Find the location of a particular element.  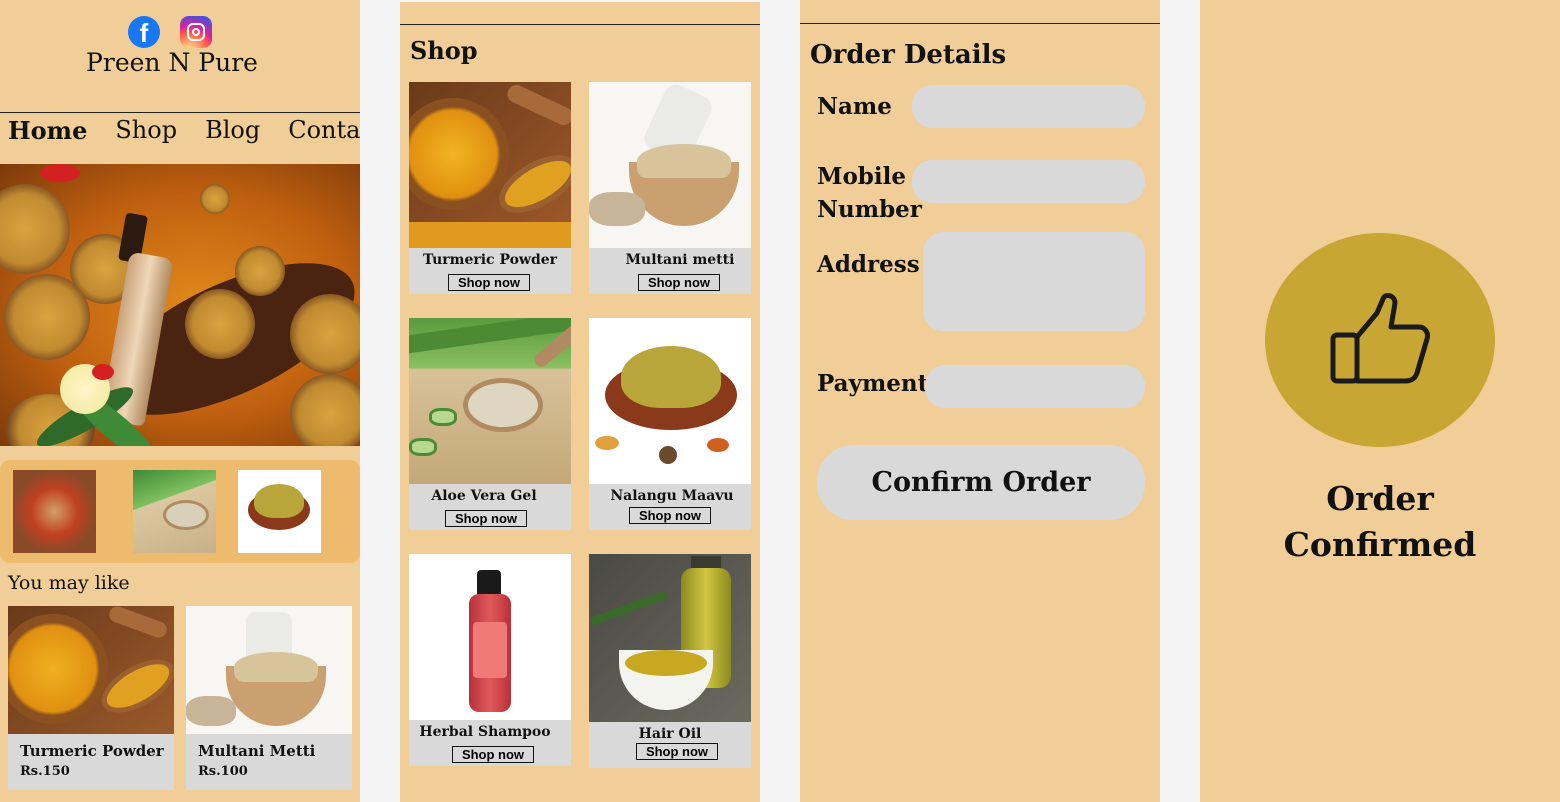

suggestion-price: Rs.100 is located at coordinates (223, 771).